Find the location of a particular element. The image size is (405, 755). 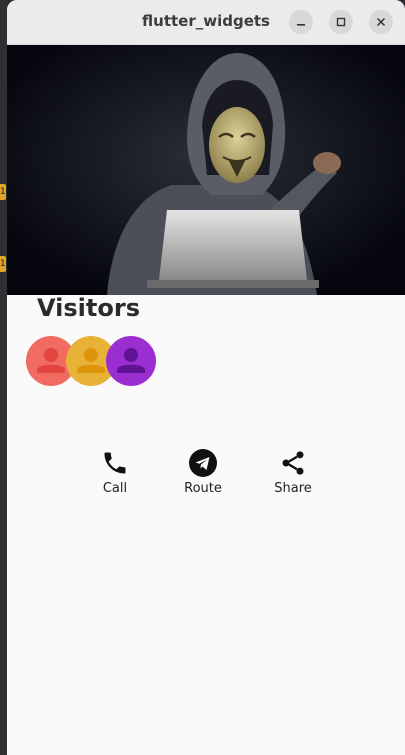

telegram-send-icon is located at coordinates (203, 463).